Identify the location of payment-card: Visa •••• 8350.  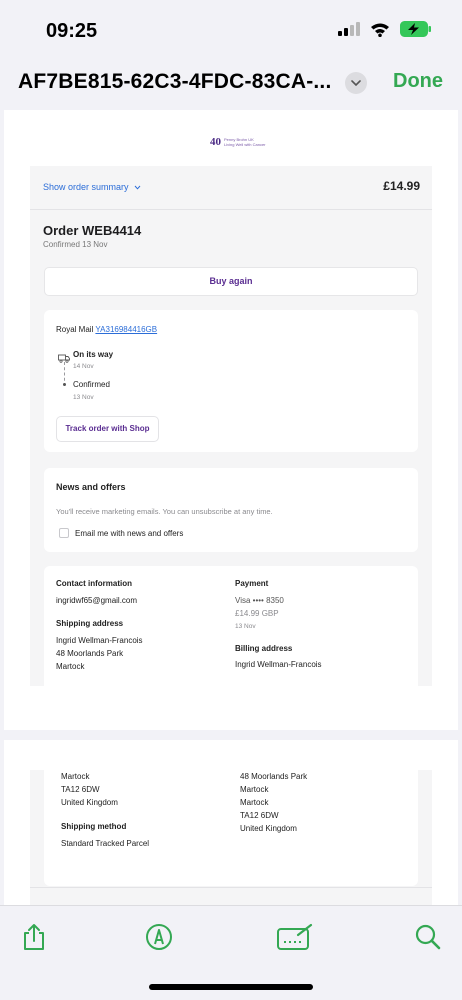
(259, 600).